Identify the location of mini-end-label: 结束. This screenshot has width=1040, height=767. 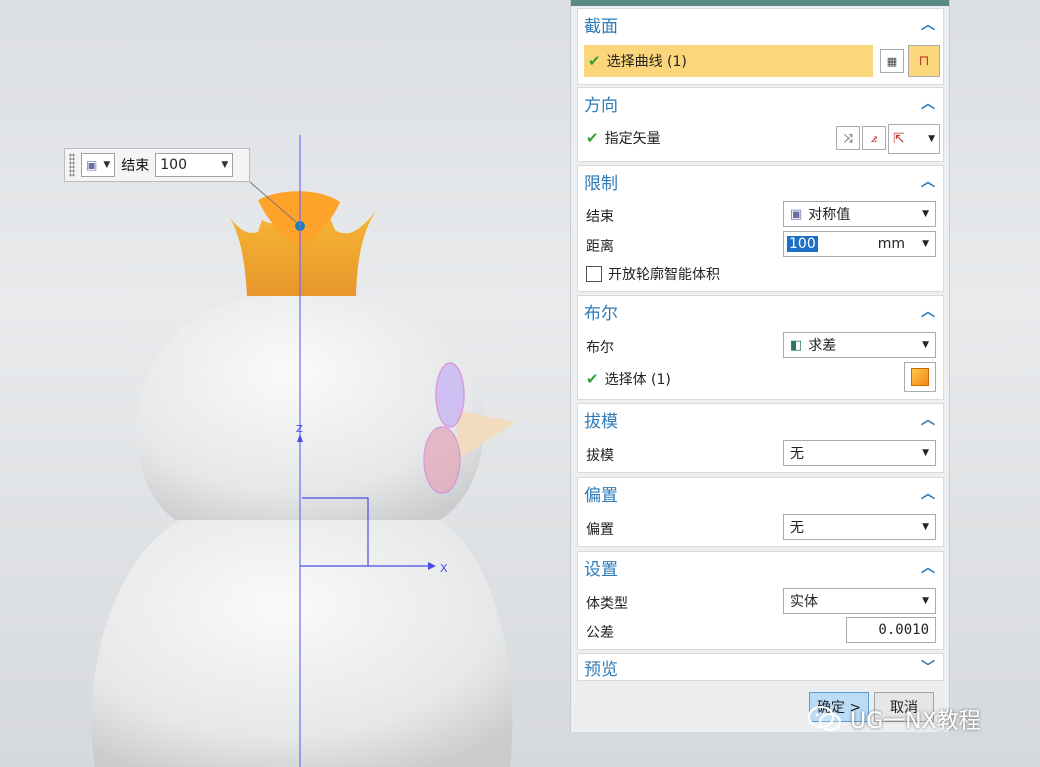
(135, 166).